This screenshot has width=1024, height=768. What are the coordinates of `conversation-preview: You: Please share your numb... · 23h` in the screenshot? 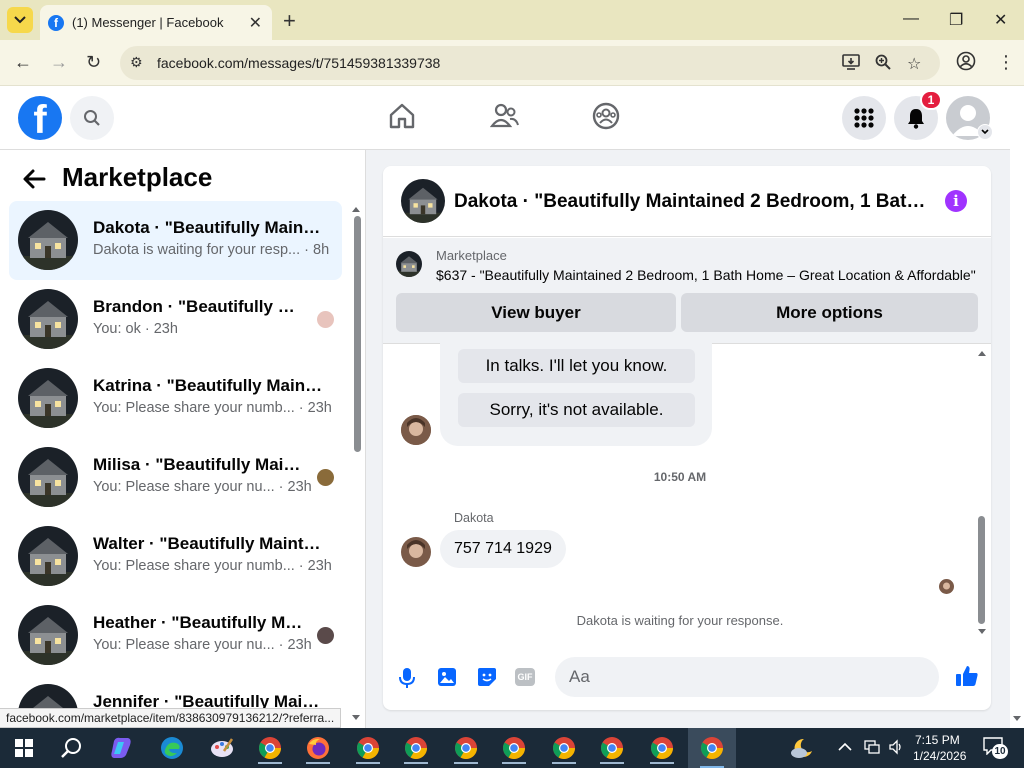 It's located at (212, 566).